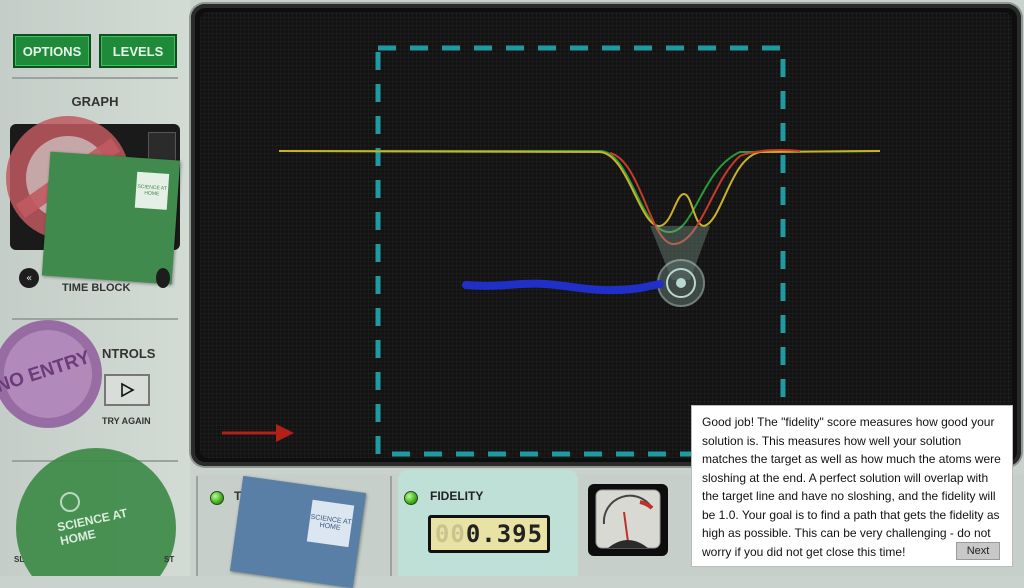 The image size is (1024, 588). What do you see at coordinates (258, 433) in the screenshot?
I see `time-arrow-icon` at bounding box center [258, 433].